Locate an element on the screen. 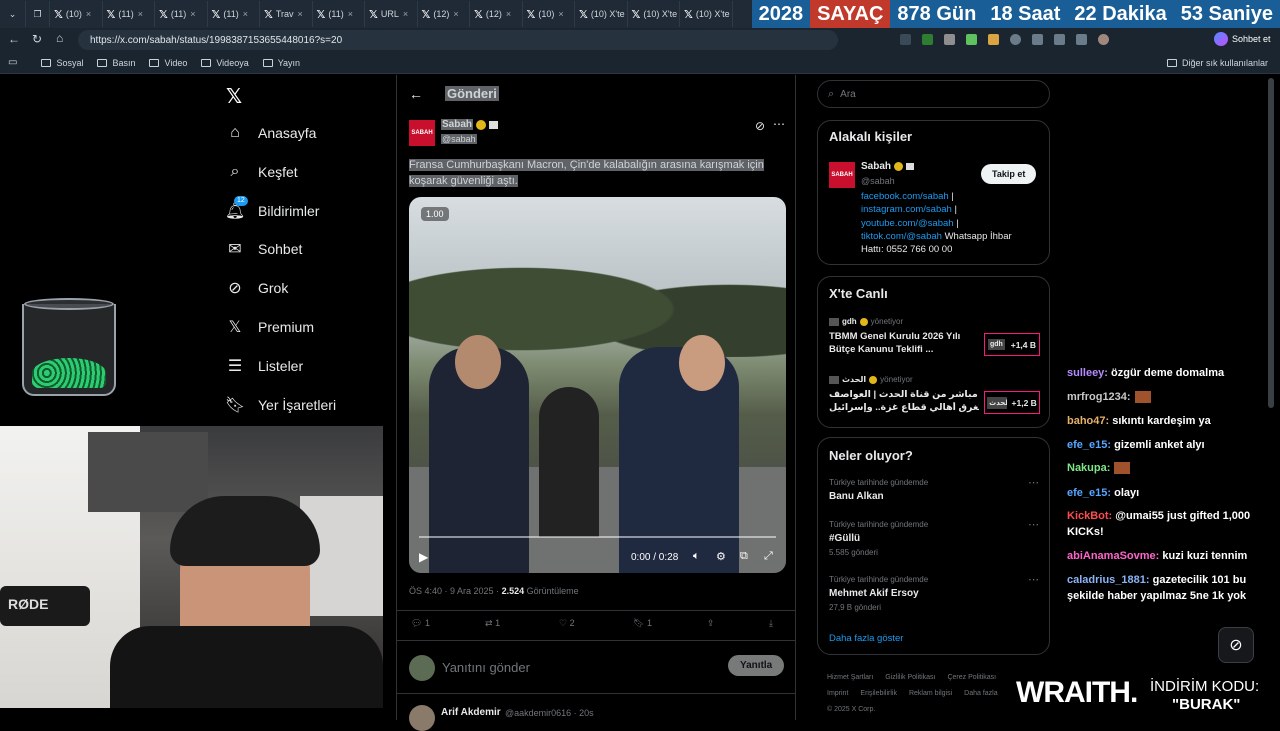 This screenshot has height=731, width=1280. reading-list-icon: ▭ is located at coordinates (12, 62).